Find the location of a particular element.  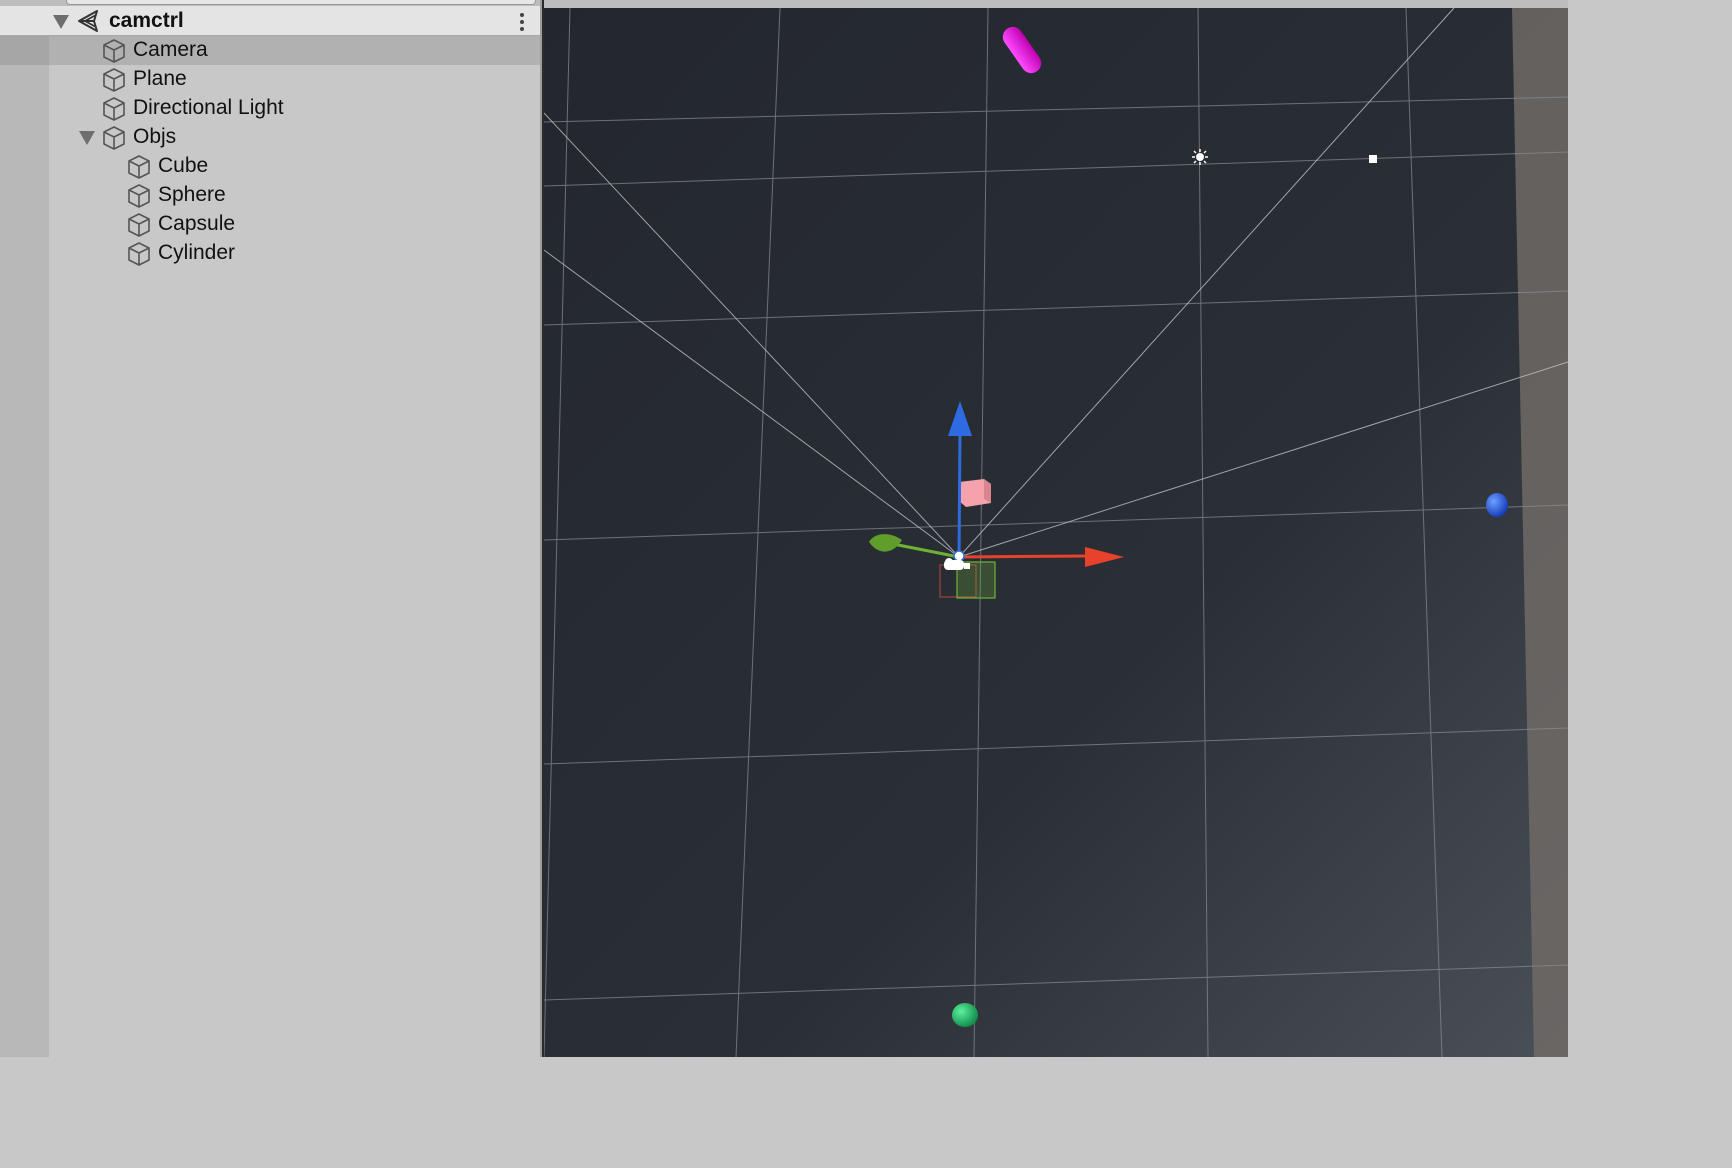

hierarchy-item-cube: Cube is located at coordinates (270, 166).